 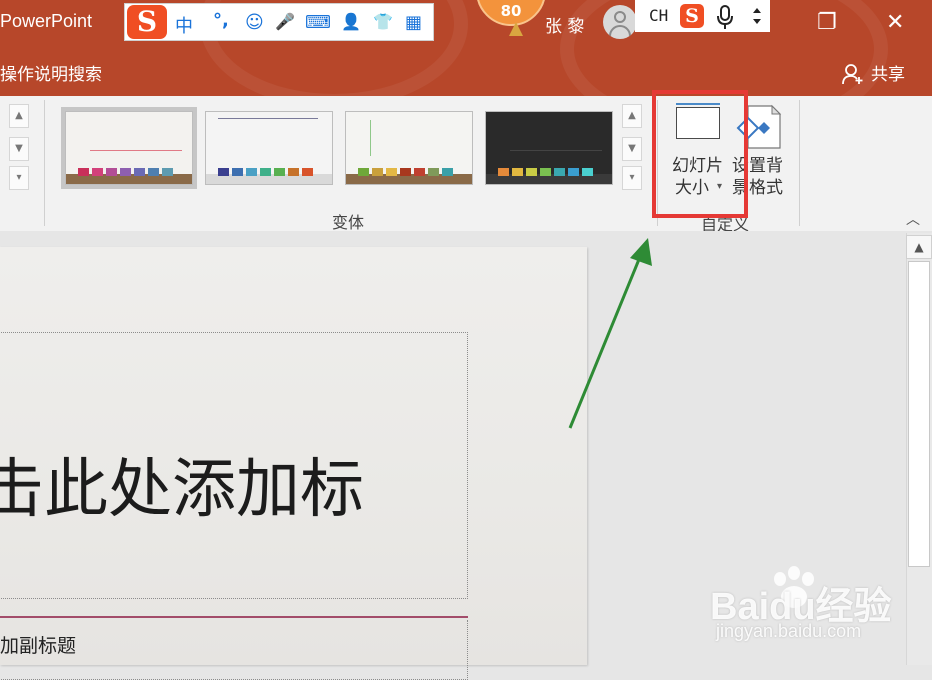 I want to click on avatar, so click(x=620, y=22).